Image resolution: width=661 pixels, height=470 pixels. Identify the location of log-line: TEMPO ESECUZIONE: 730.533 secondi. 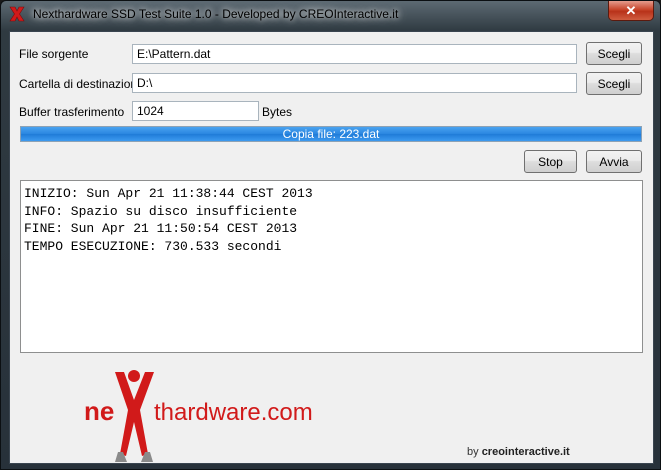
(153, 246).